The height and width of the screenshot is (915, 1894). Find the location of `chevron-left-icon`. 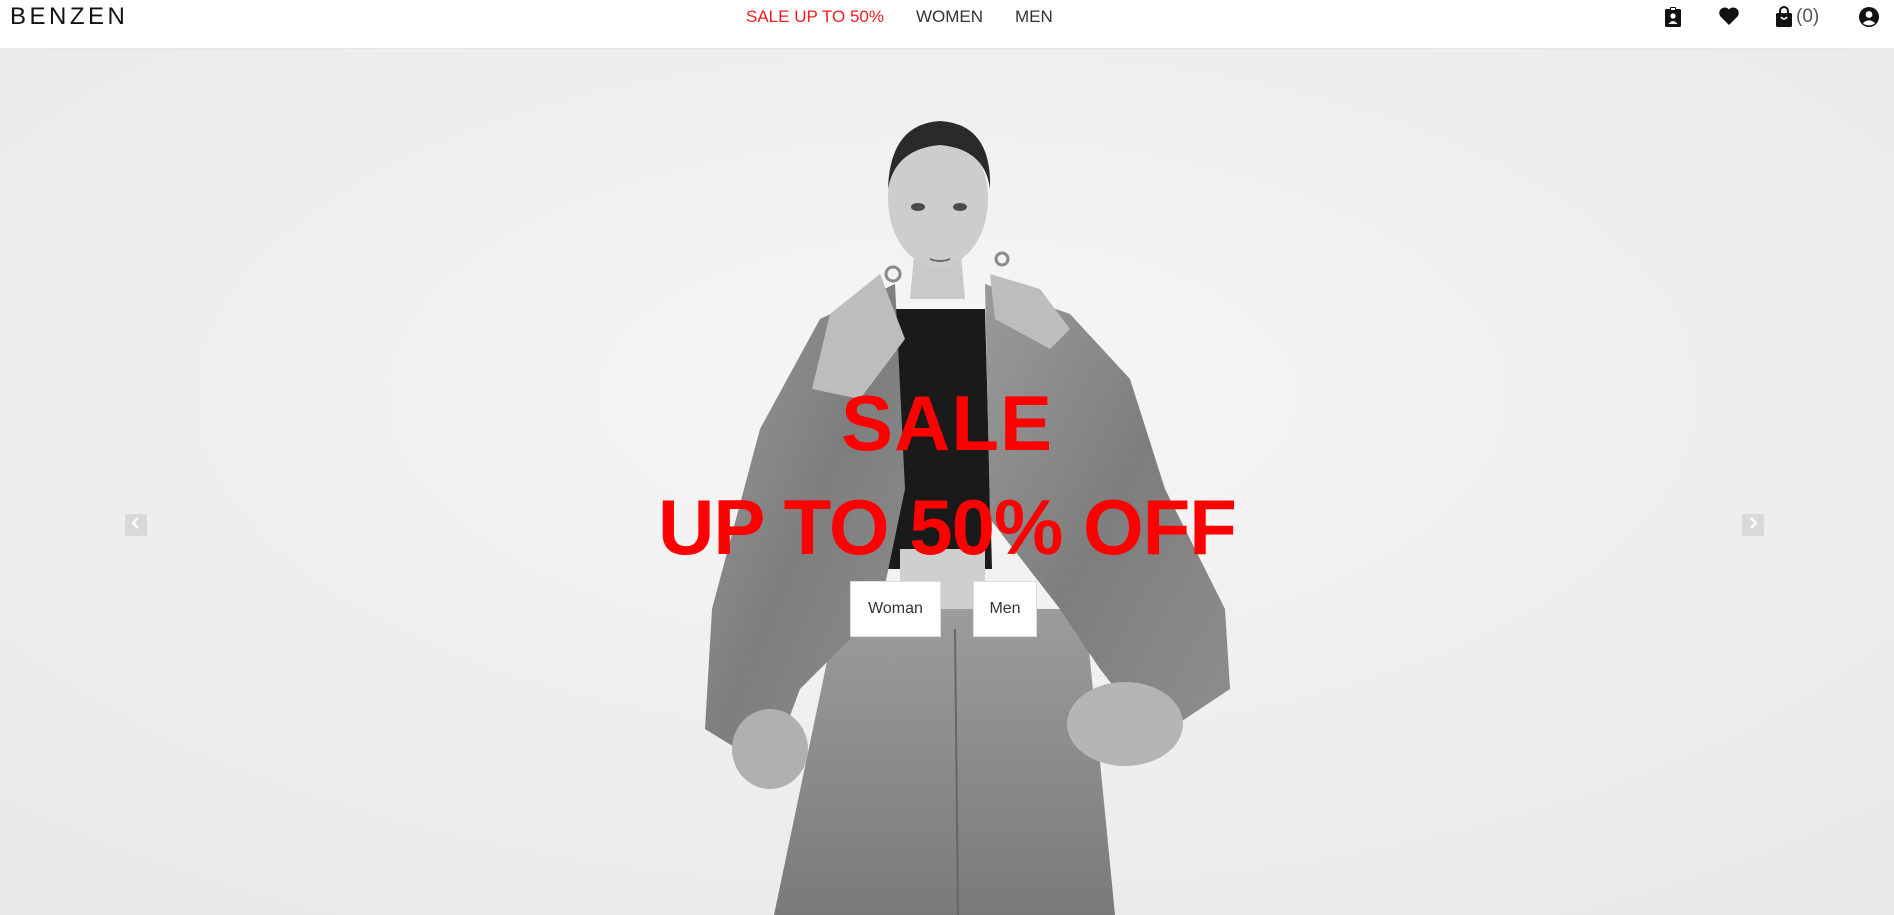

chevron-left-icon is located at coordinates (136, 525).